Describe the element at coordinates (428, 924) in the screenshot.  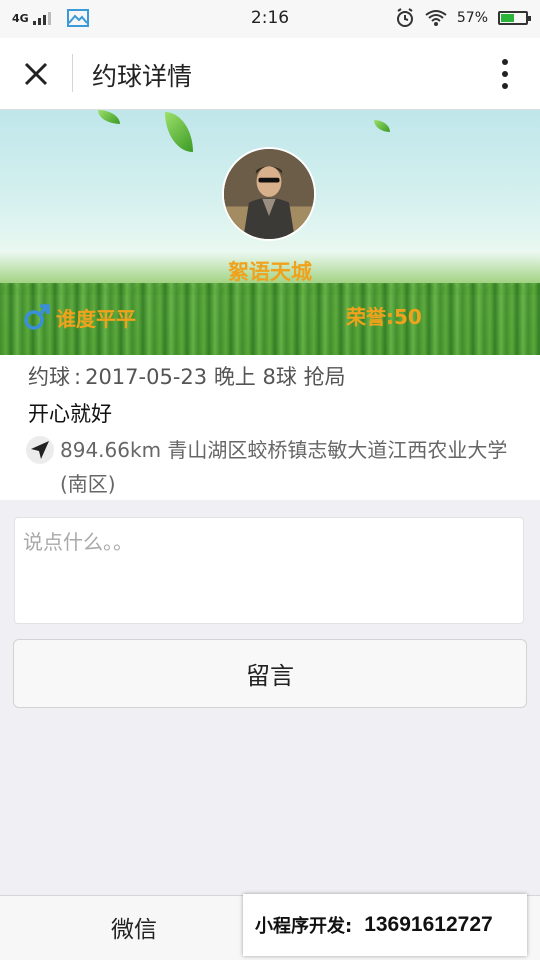
I see `promo-phone: 13691612727` at that location.